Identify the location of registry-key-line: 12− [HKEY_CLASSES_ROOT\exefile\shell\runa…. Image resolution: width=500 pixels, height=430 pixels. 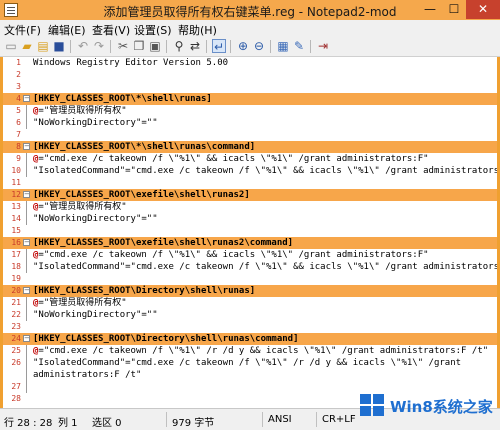
(250, 195).